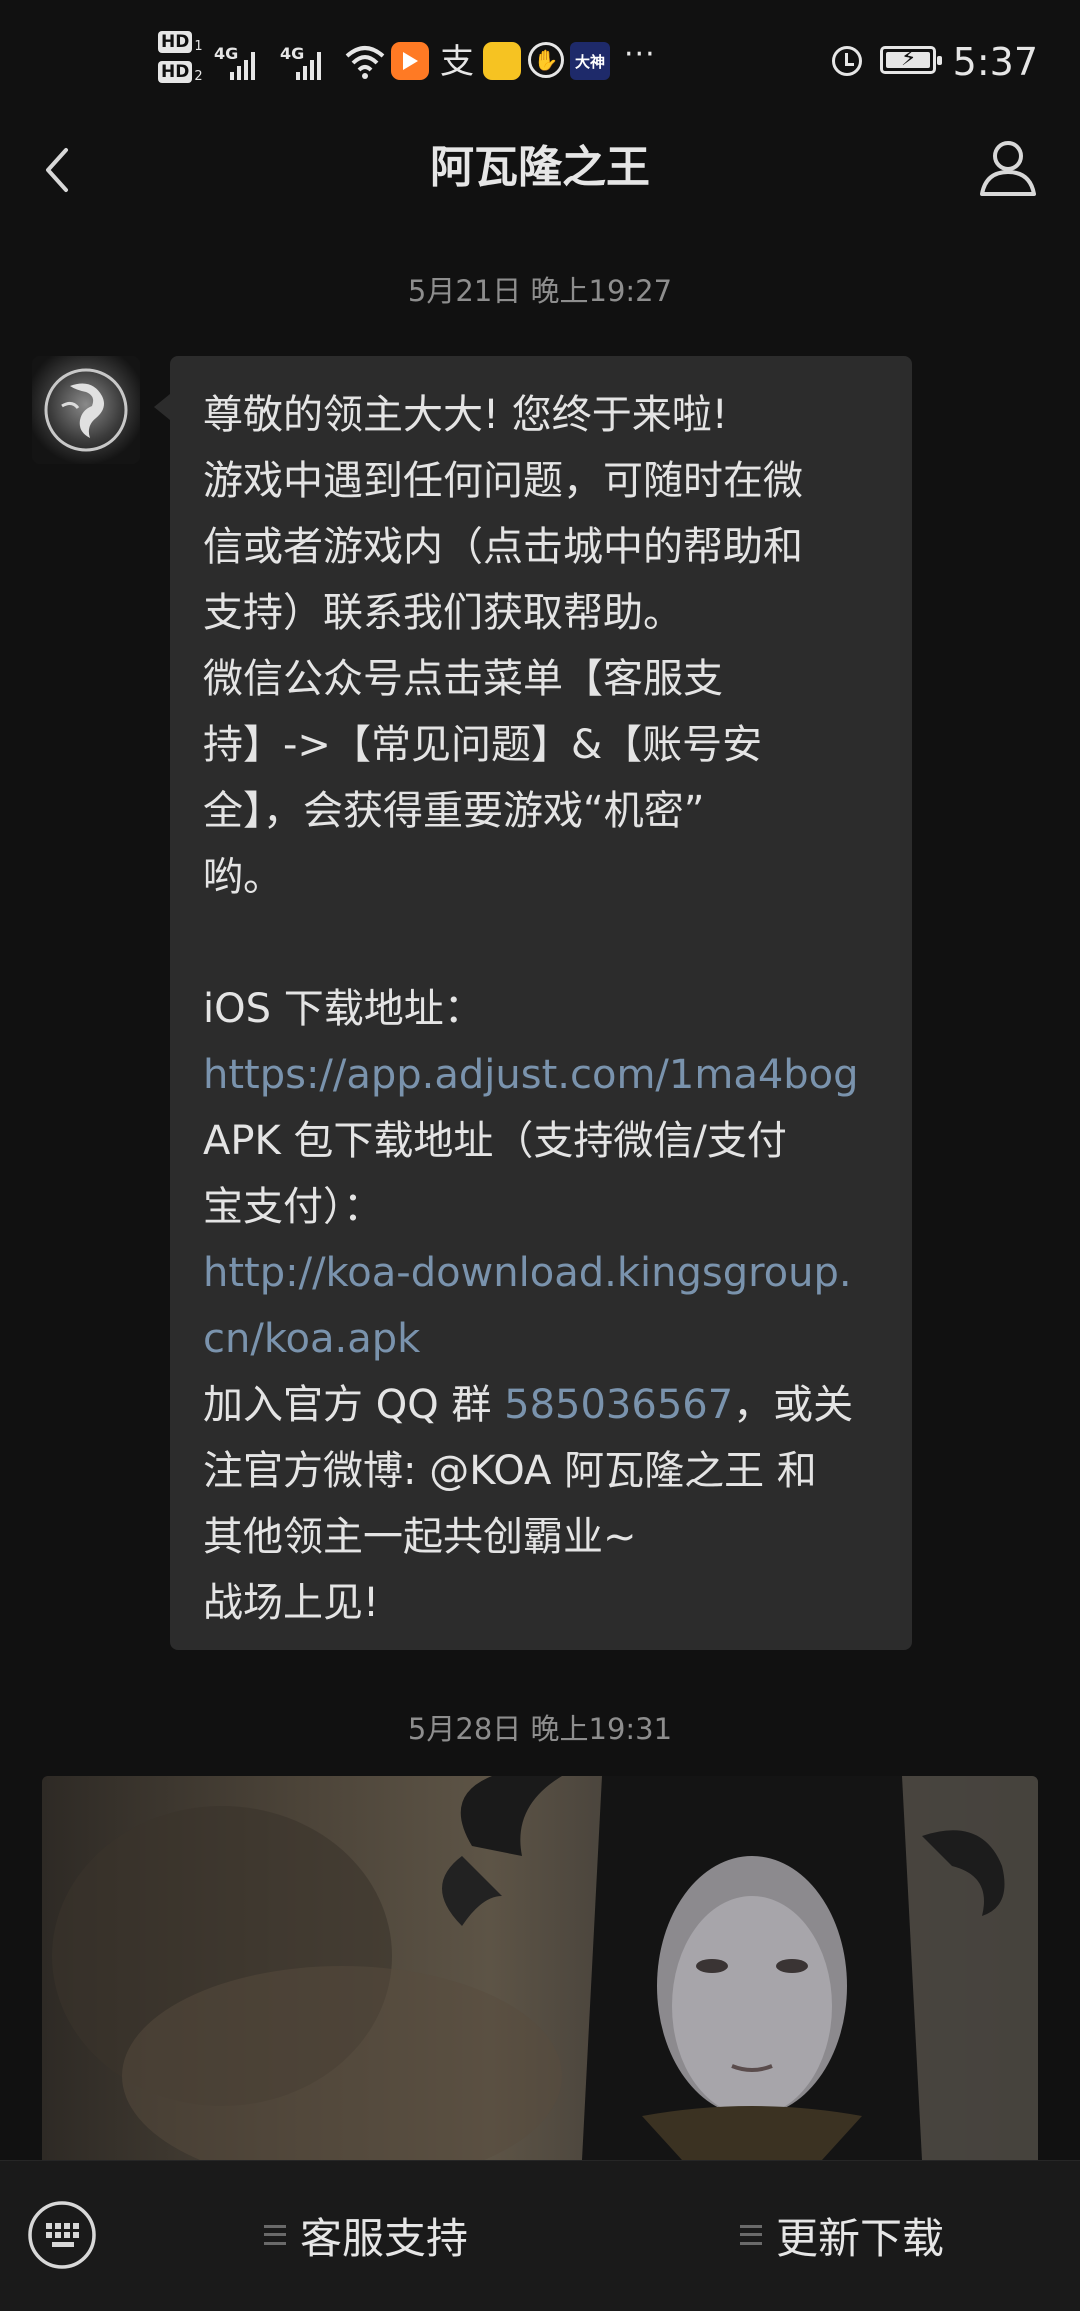 The height and width of the screenshot is (2311, 1080). What do you see at coordinates (546, 62) in the screenshot?
I see `hand-icon: ✋` at bounding box center [546, 62].